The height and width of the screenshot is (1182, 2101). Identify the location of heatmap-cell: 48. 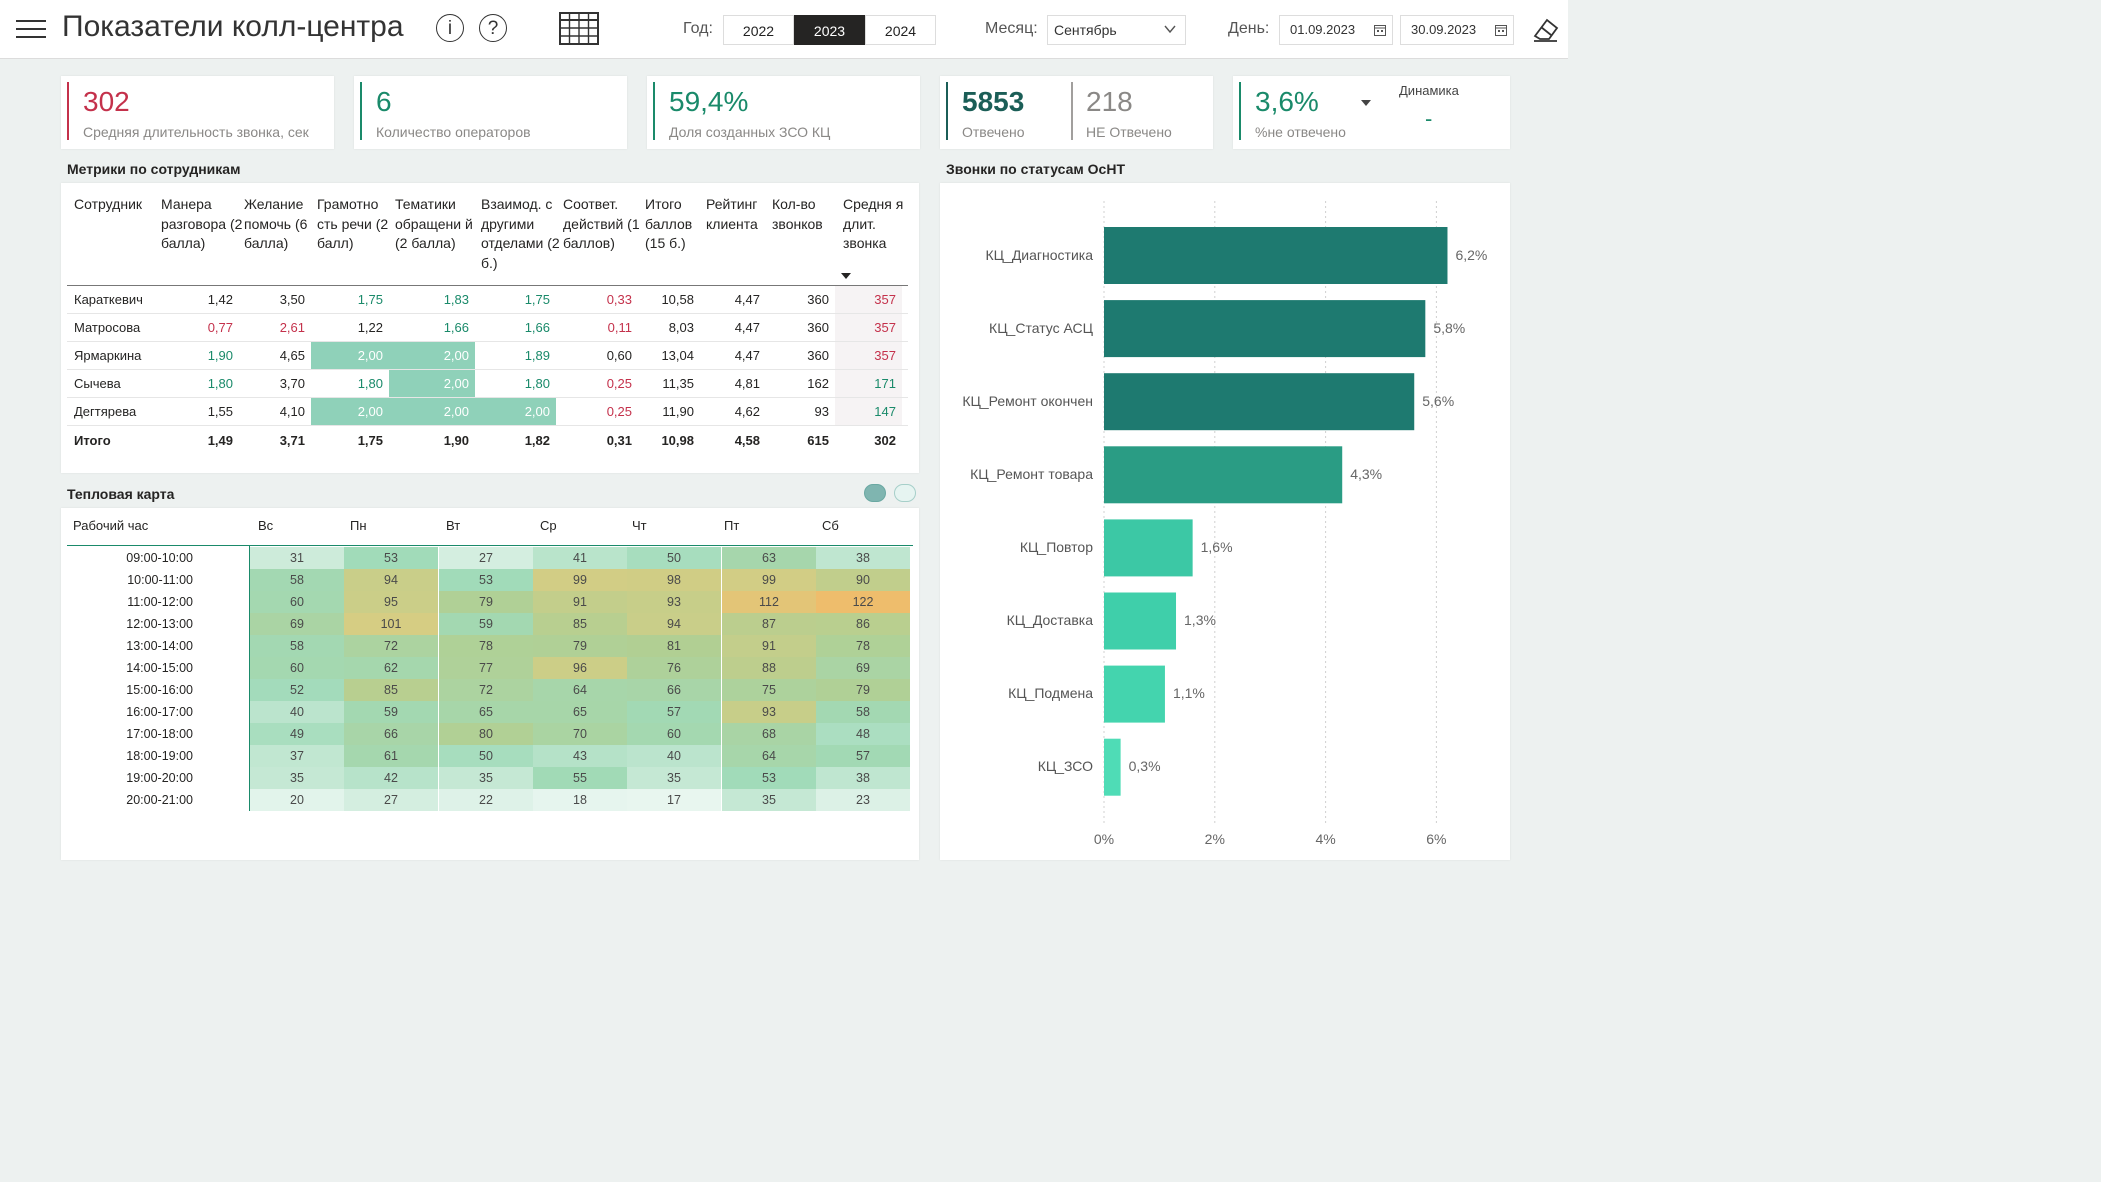
(863, 734).